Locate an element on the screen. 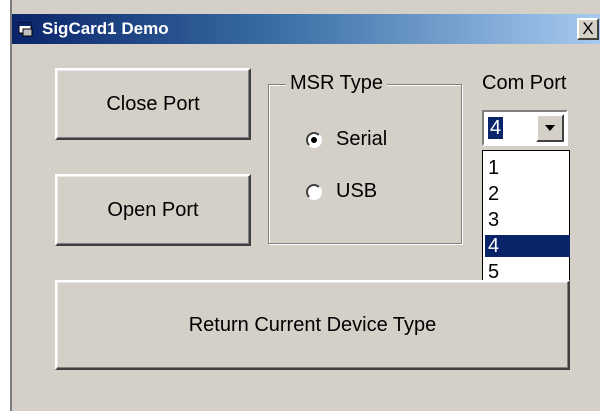  title-bar: SigCard1 Demo X is located at coordinates (306, 29).